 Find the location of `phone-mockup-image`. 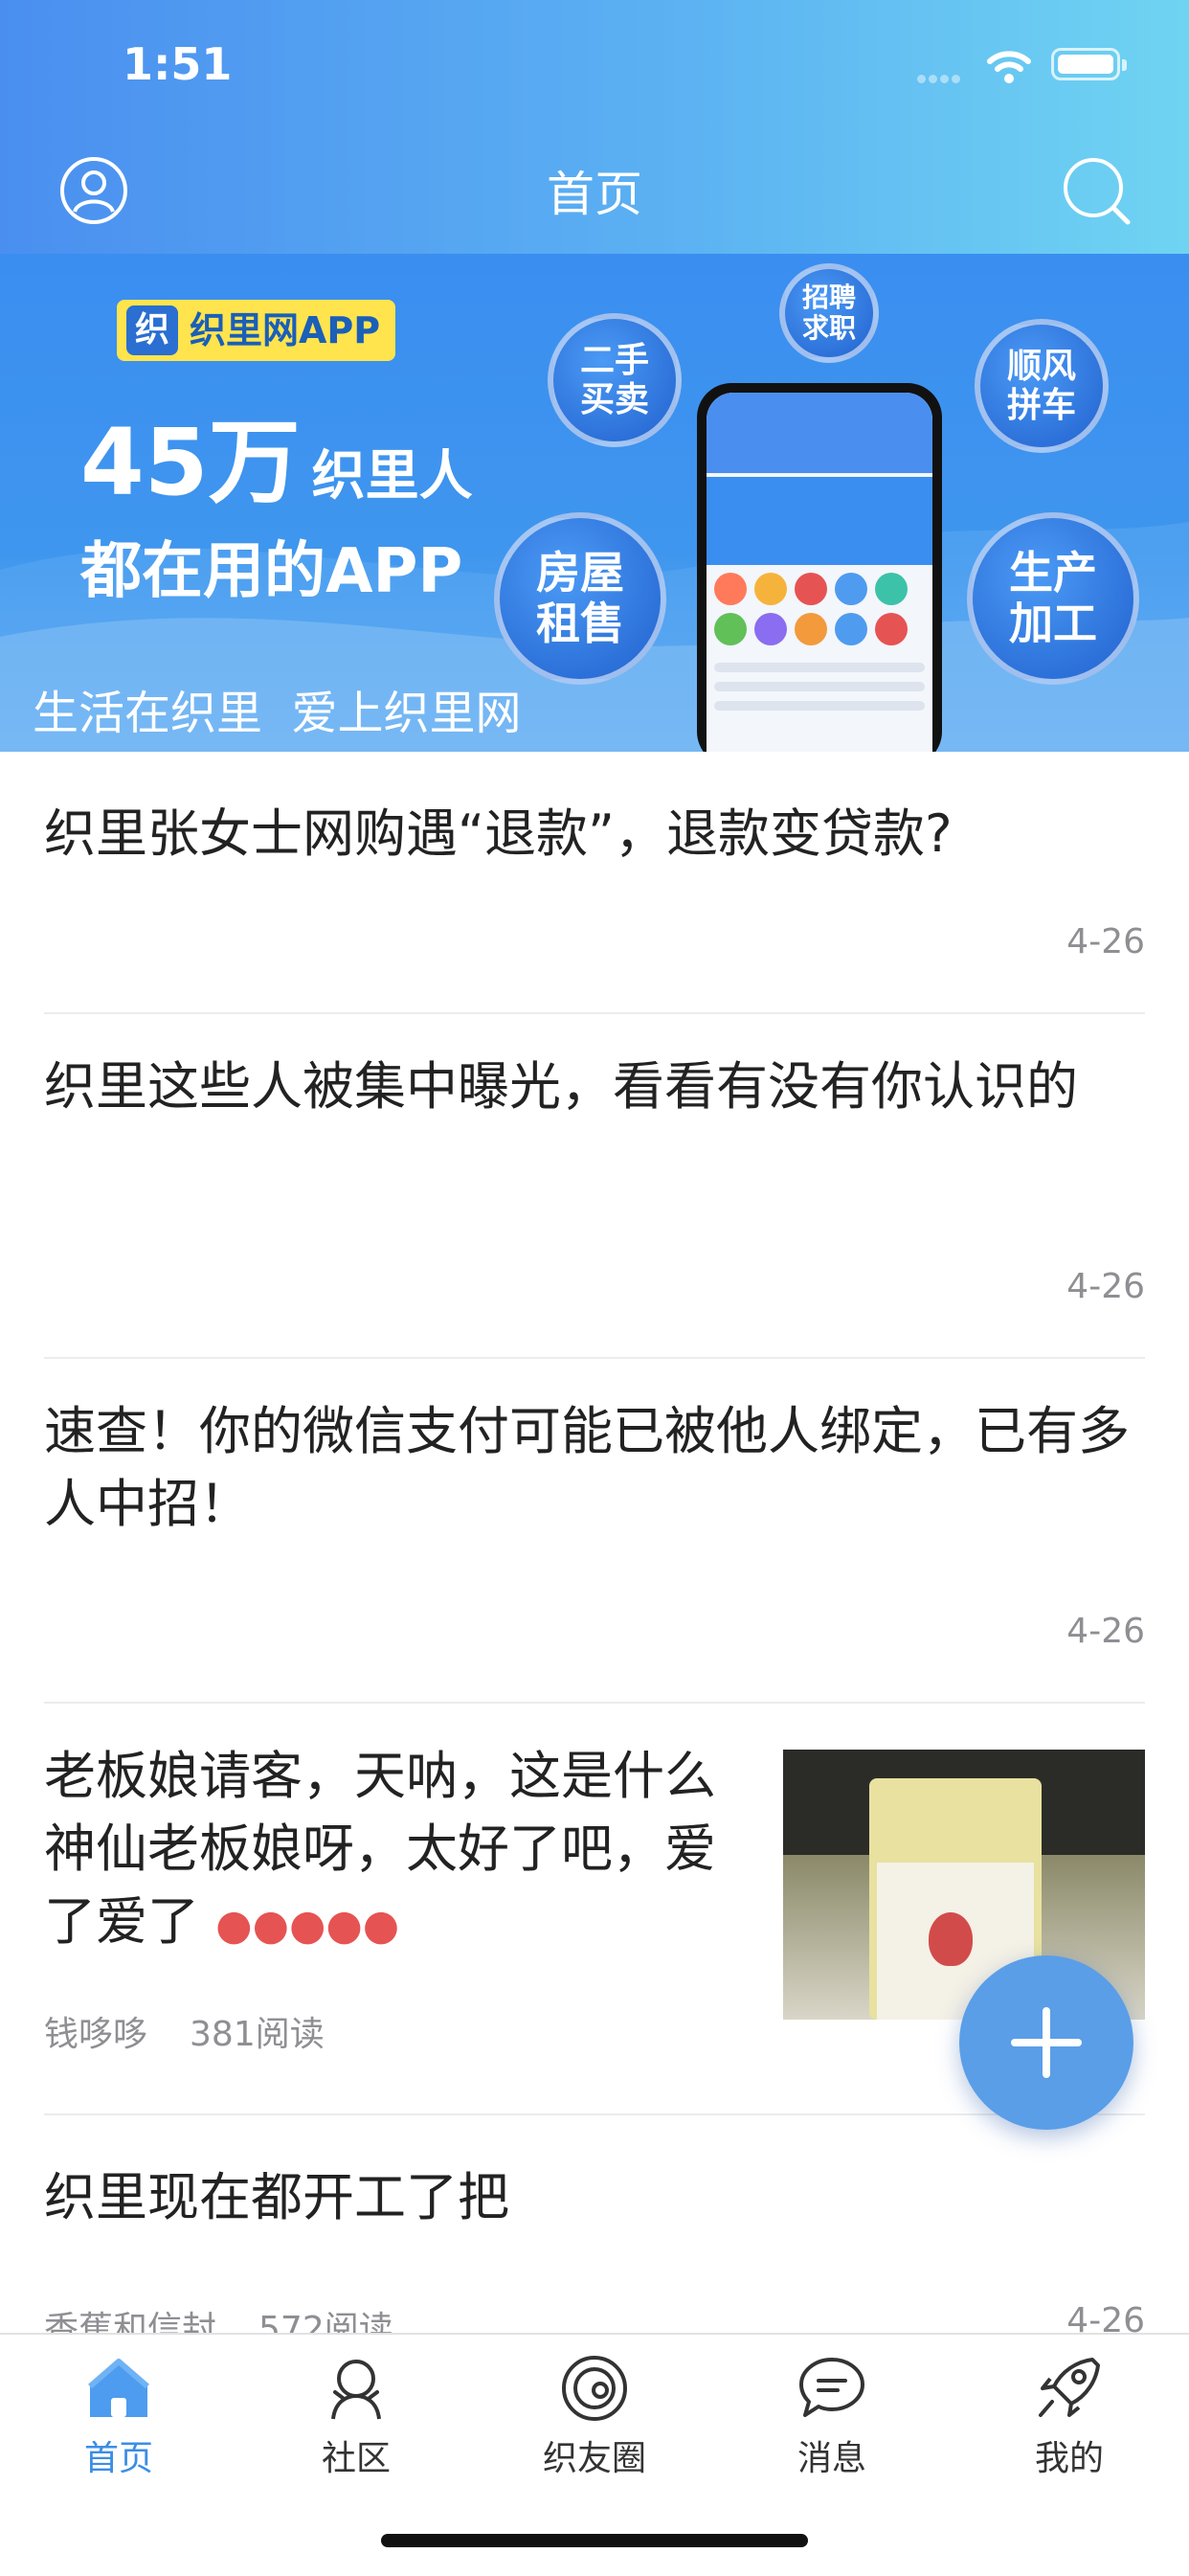

phone-mockup-image is located at coordinates (819, 567).